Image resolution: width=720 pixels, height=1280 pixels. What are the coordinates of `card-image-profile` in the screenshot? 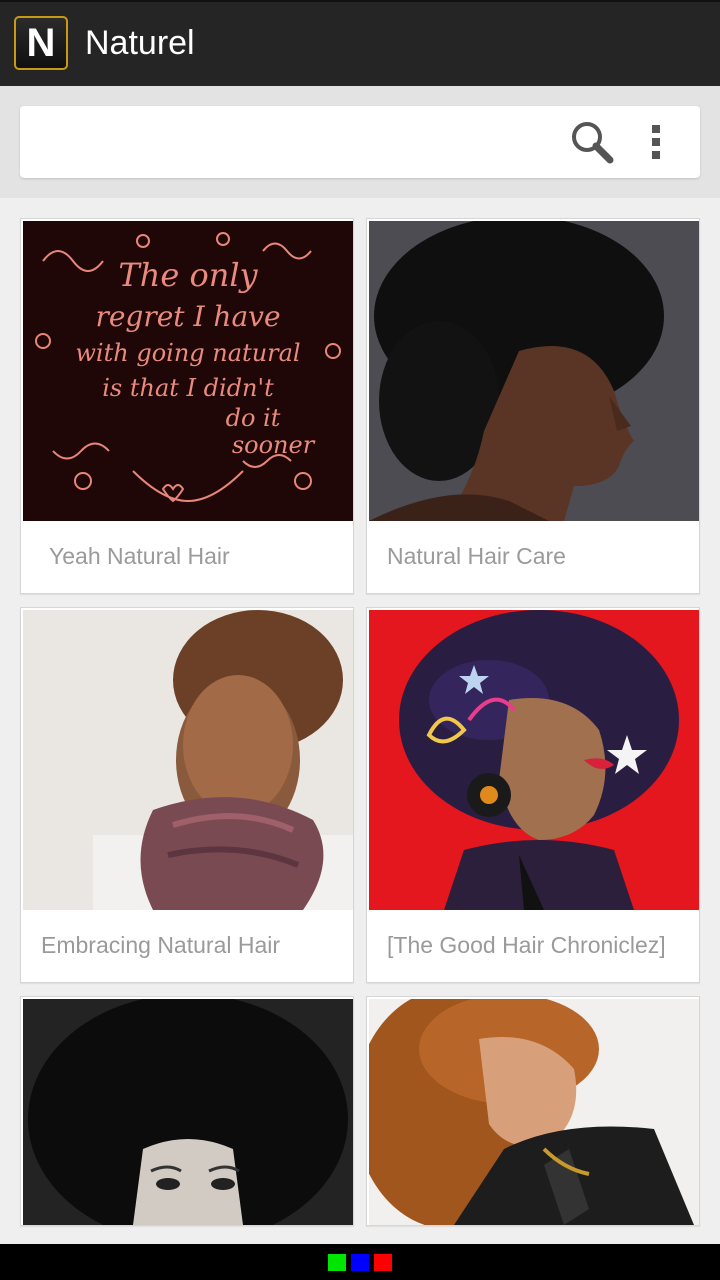 It's located at (534, 371).